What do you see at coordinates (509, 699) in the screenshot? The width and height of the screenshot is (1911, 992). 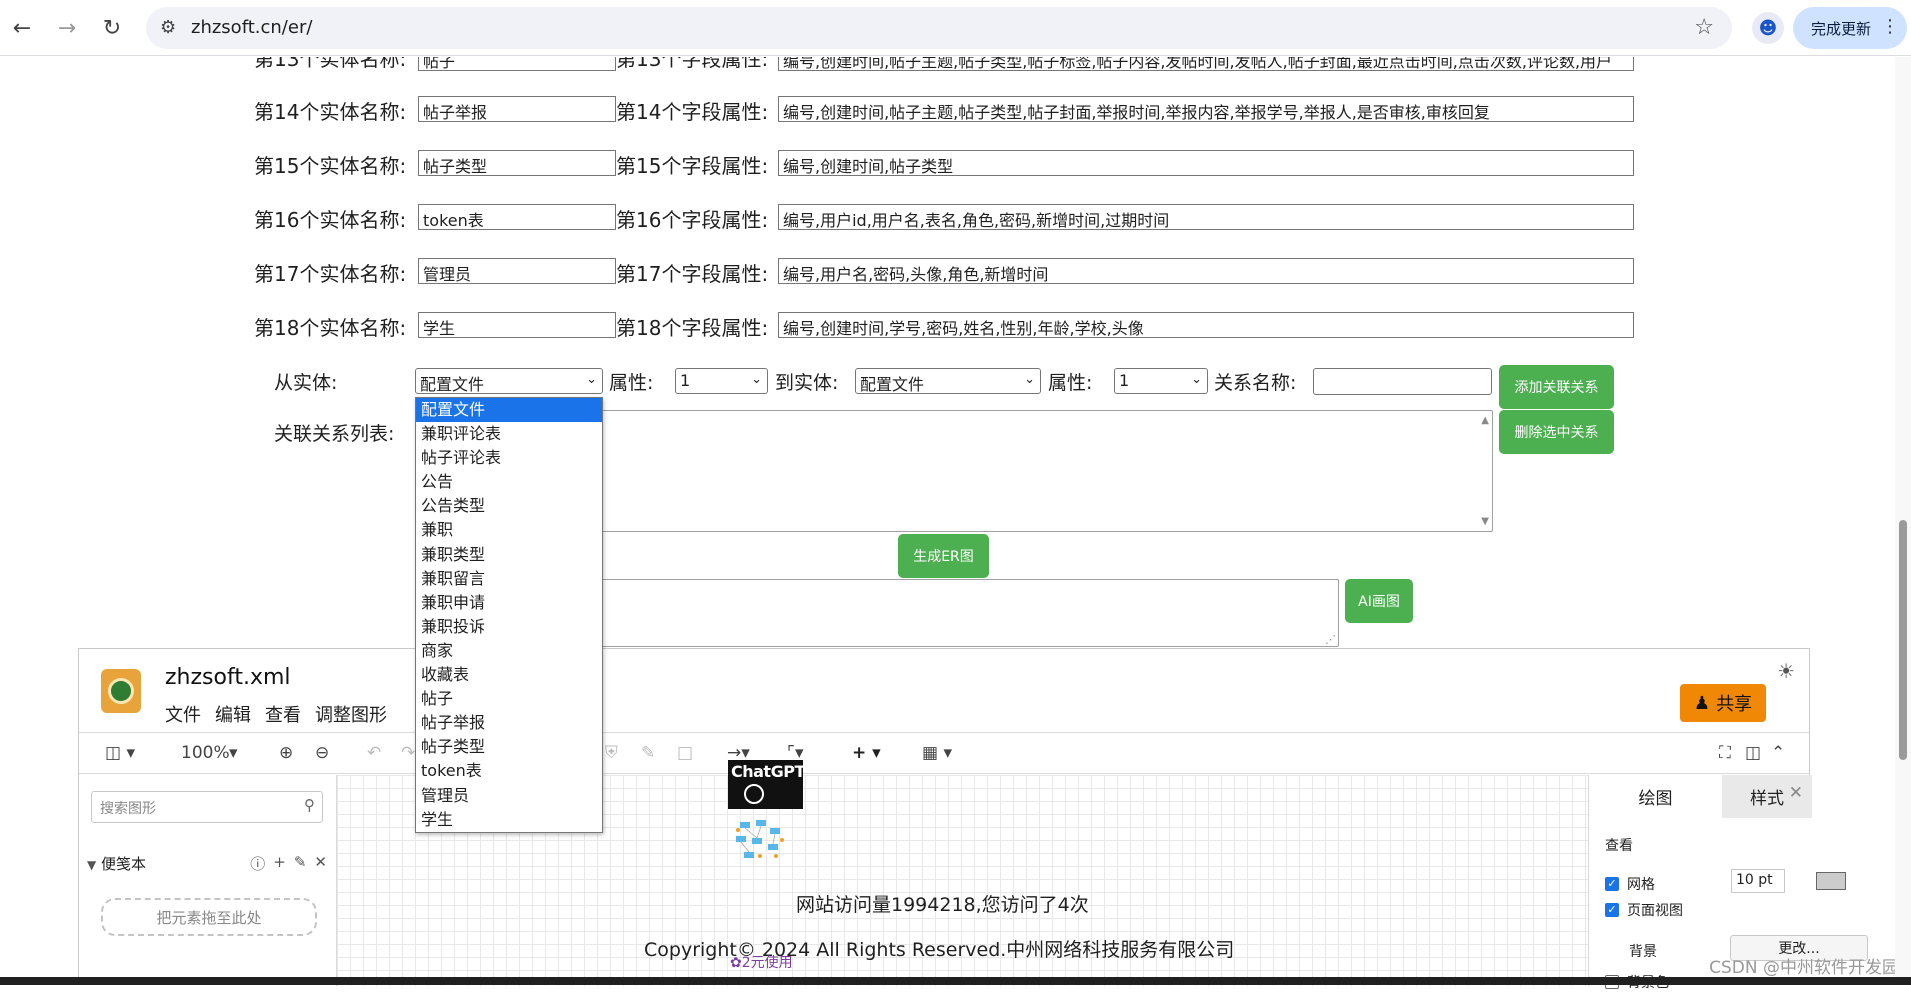 I see `dropdown-option: 帖子` at bounding box center [509, 699].